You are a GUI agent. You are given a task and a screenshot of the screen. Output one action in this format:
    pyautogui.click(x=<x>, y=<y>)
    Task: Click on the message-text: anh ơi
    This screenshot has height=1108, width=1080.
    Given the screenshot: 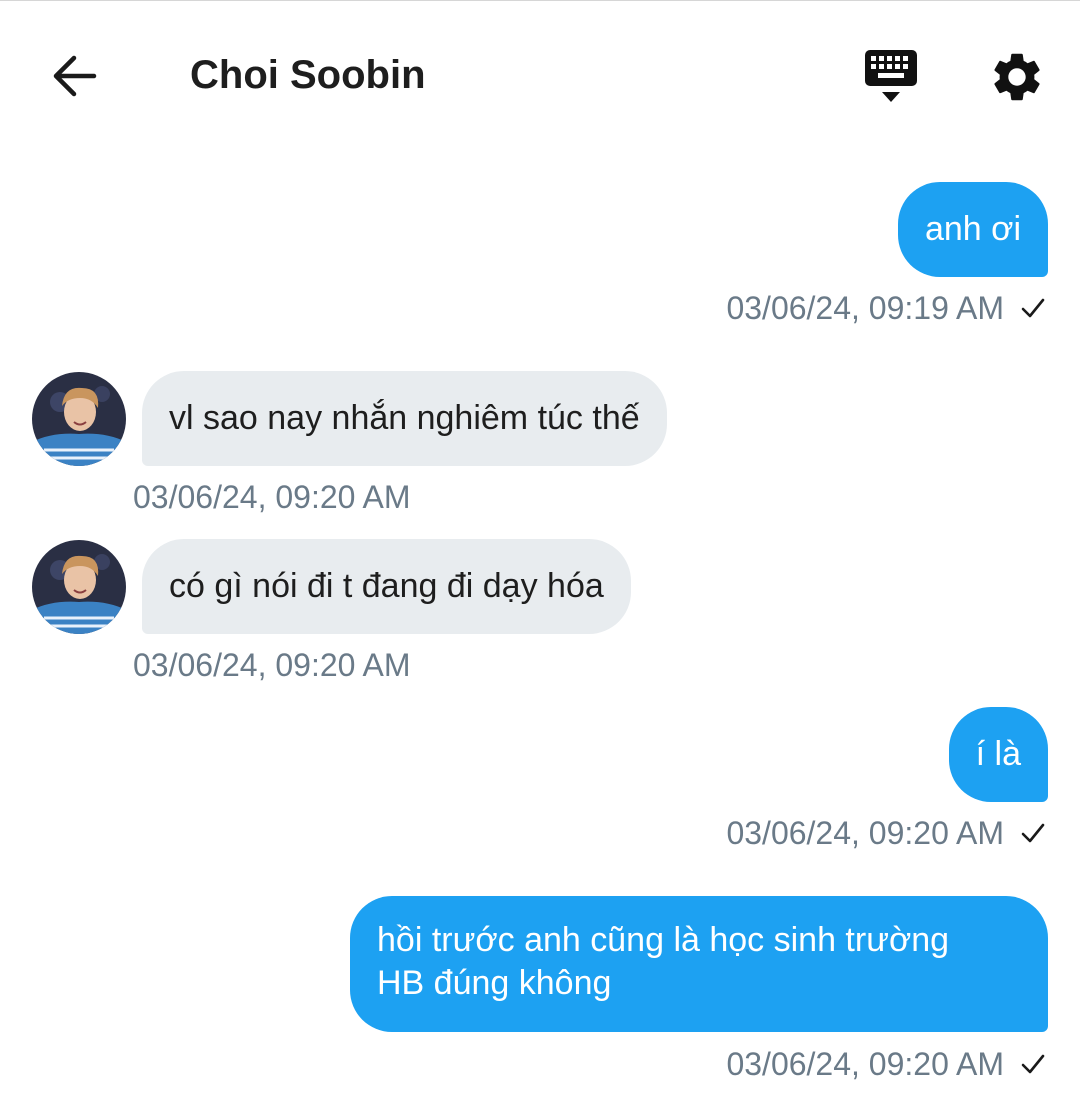 What is the action you would take?
    pyautogui.click(x=972, y=229)
    